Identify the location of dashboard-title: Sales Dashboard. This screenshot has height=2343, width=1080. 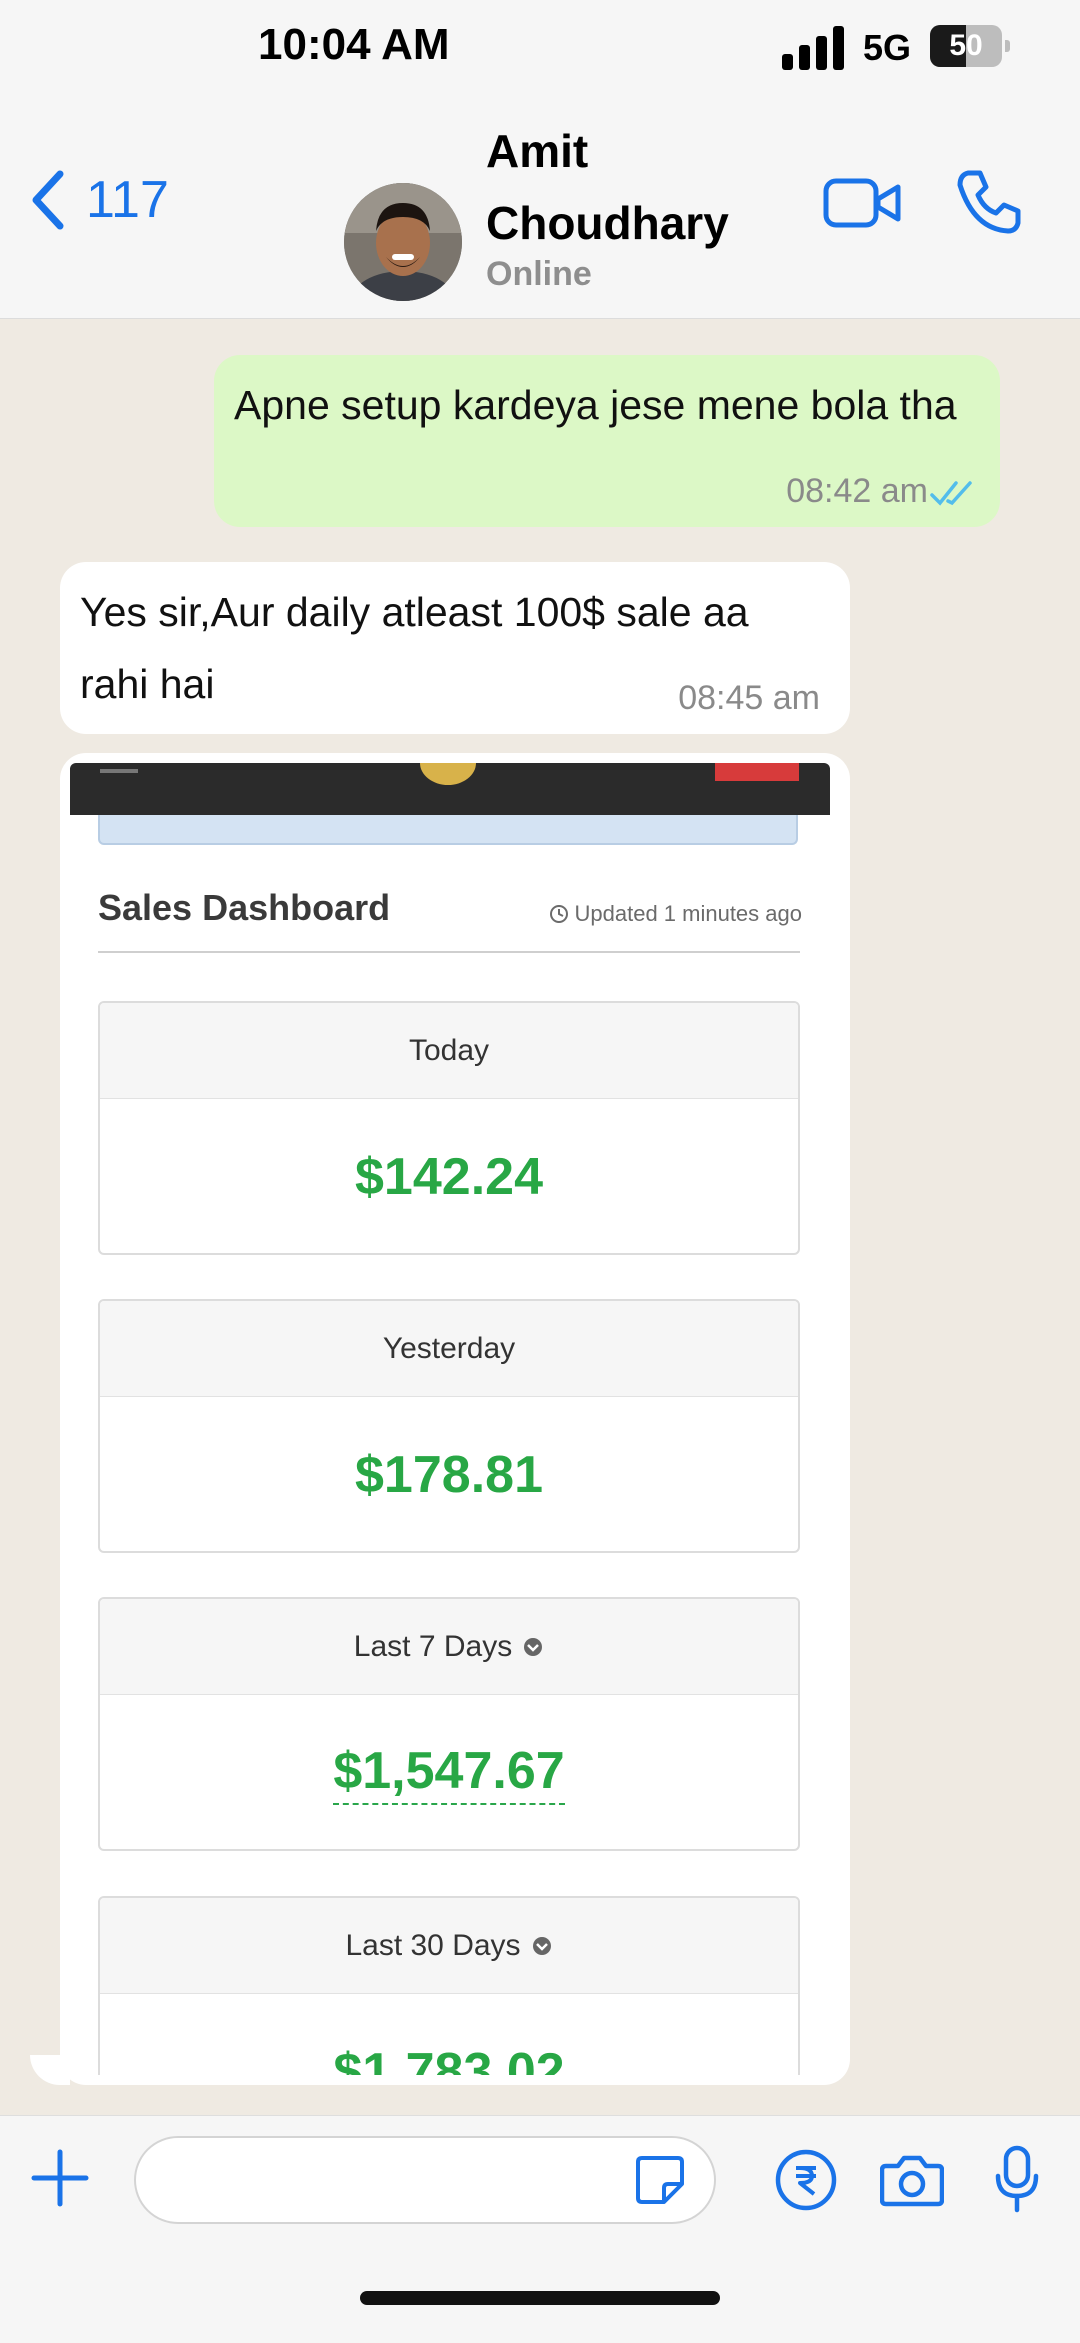
(244, 907).